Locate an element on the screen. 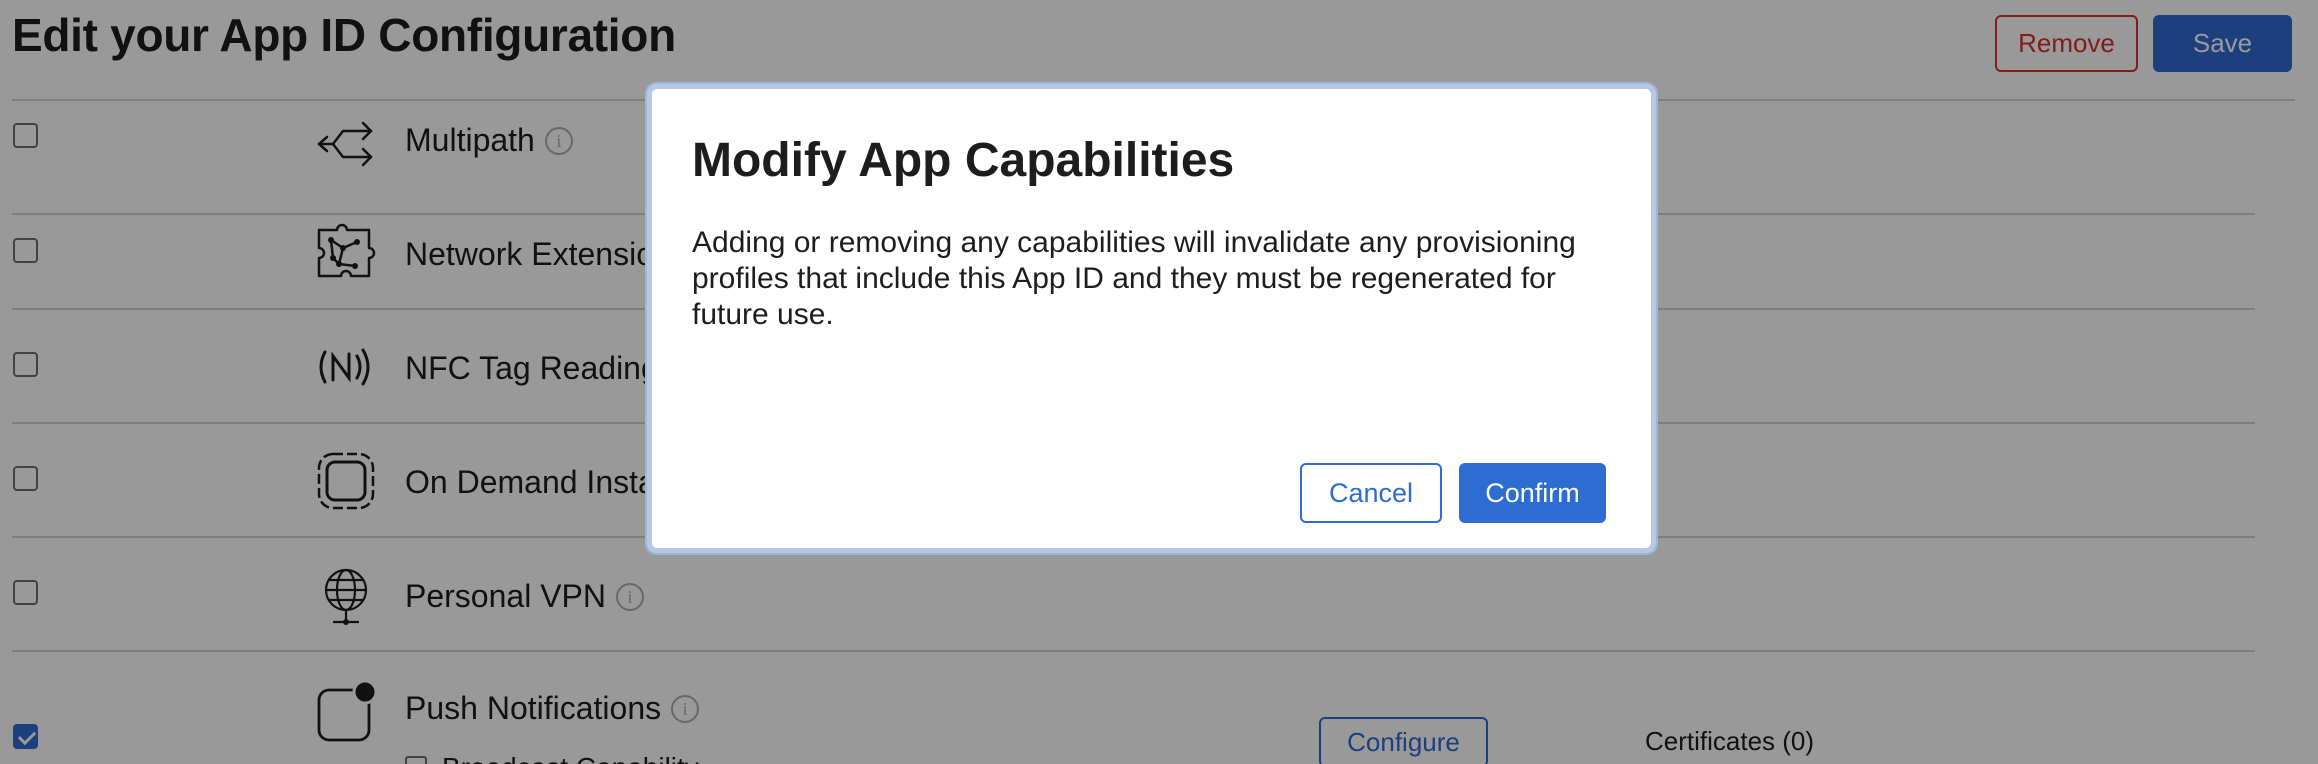 The image size is (2318, 764). confirm-button: Confirm is located at coordinates (1532, 493).